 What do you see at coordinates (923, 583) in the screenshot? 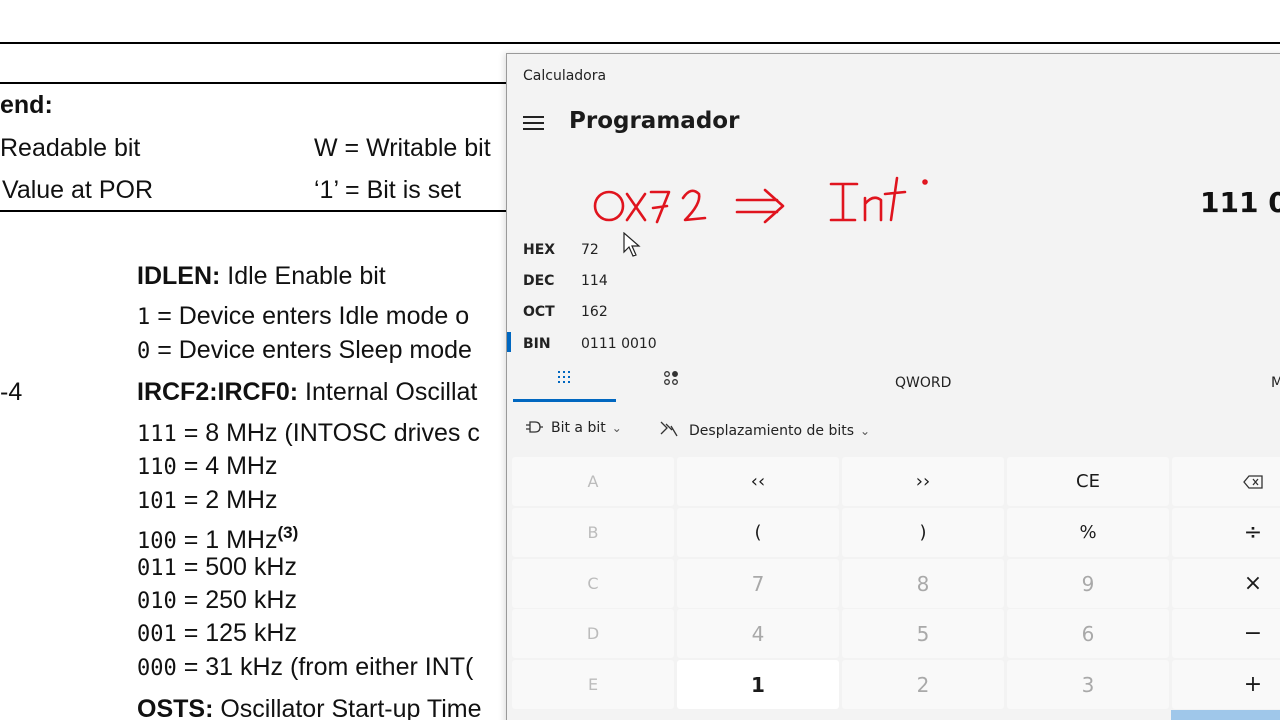
I see `key-8: 8` at bounding box center [923, 583].